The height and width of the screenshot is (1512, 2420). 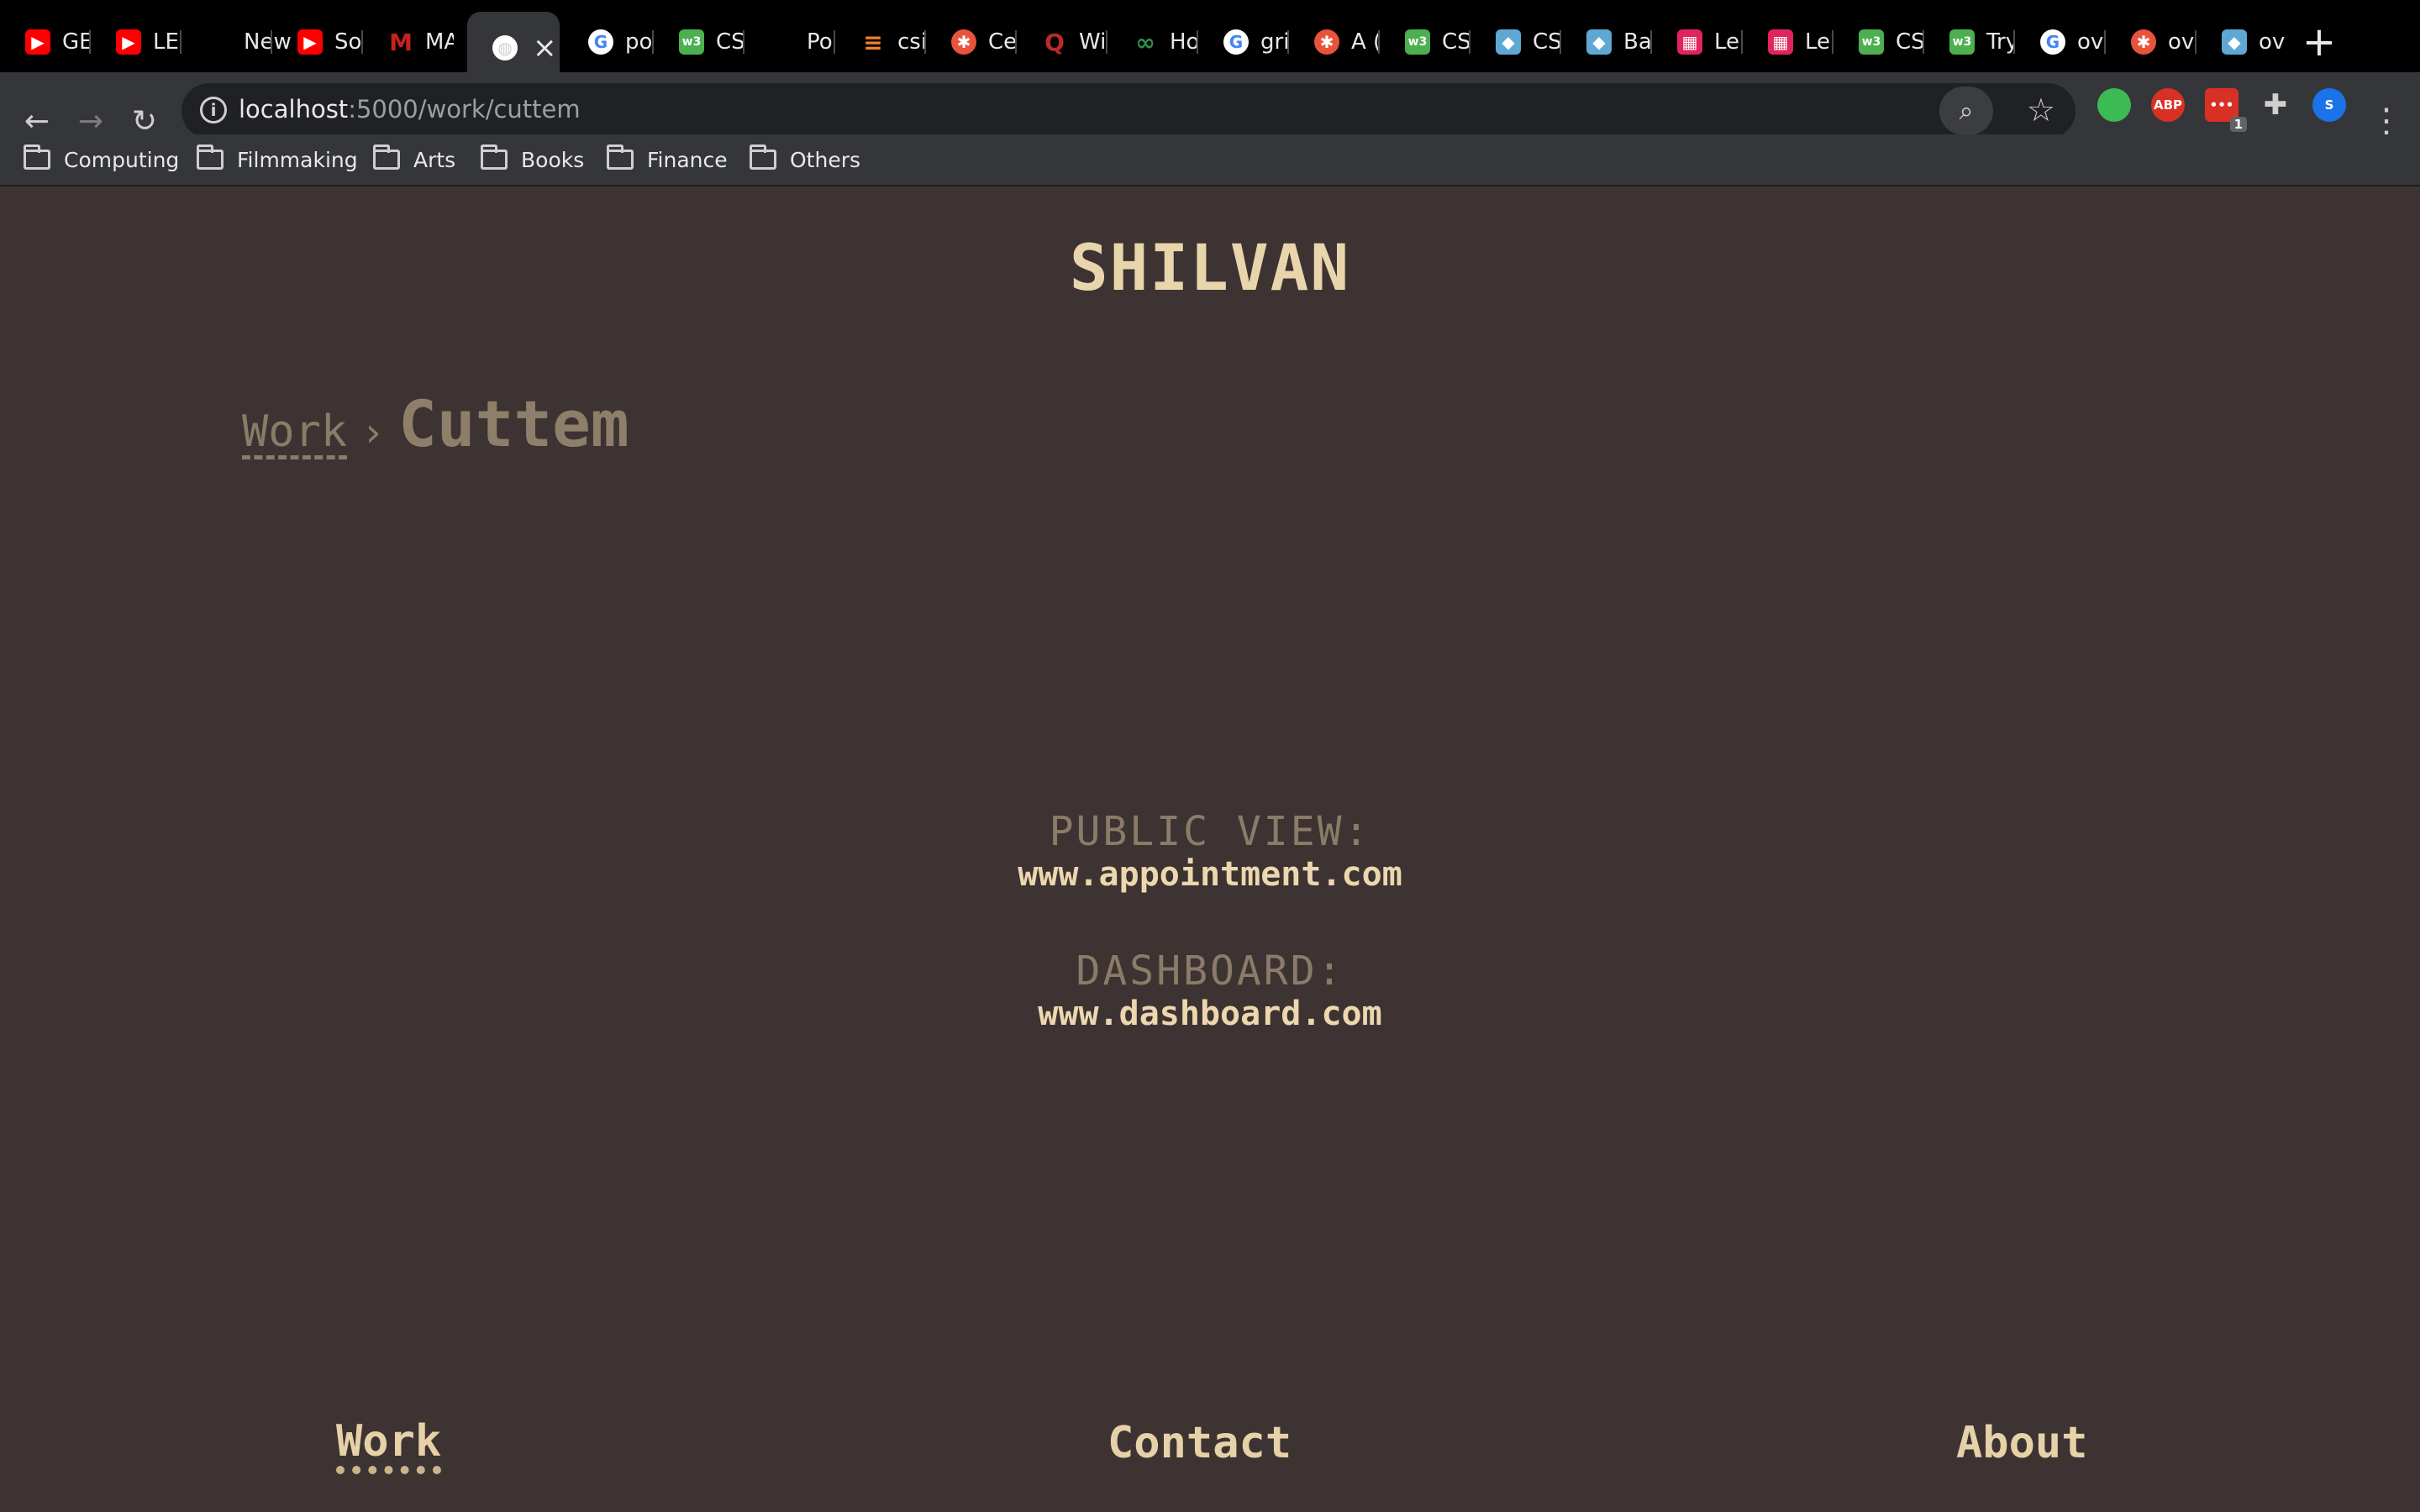 I want to click on tab: ∞ Ho, so click(x=1152, y=42).